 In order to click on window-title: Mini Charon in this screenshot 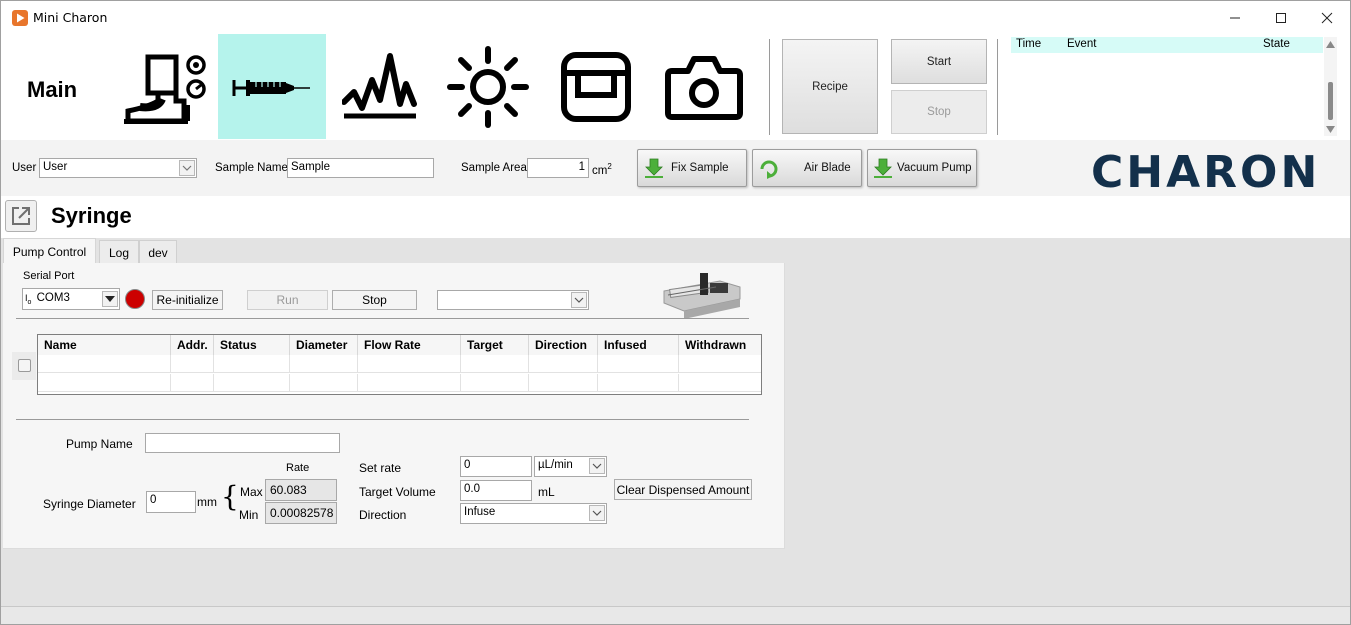, I will do `click(70, 17)`.